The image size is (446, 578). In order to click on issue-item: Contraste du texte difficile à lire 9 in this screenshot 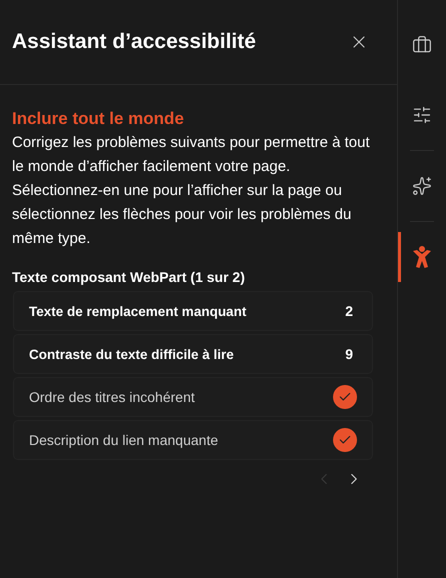, I will do `click(193, 354)`.